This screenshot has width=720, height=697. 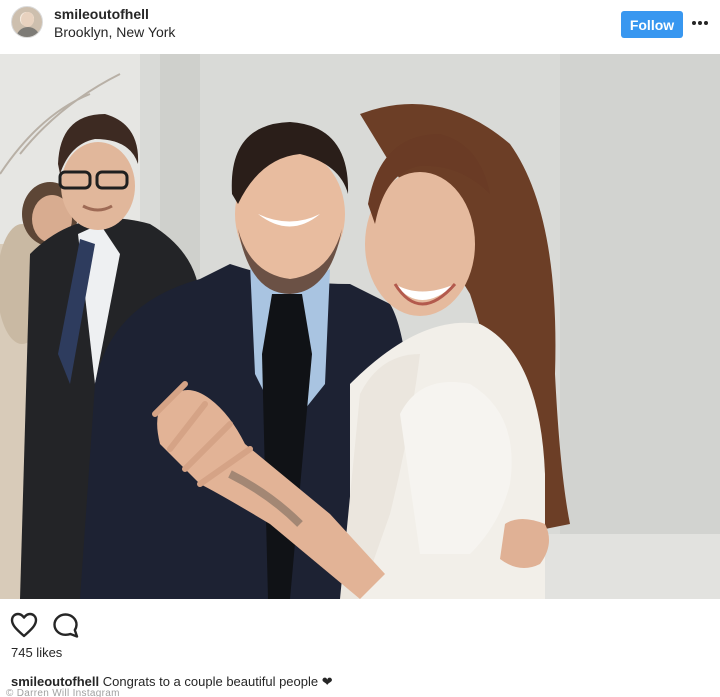 I want to click on caption-text: Congrats to a couple beautiful people, so click(x=210, y=681).